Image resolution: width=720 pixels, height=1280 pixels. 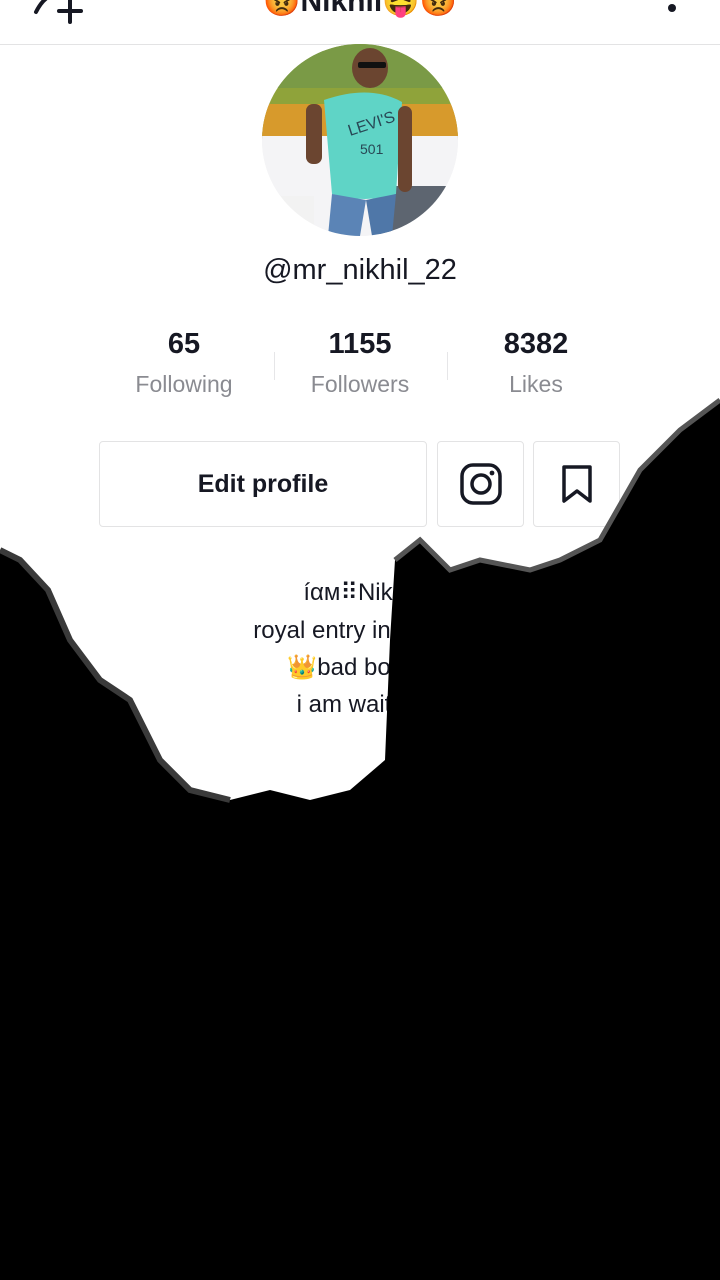 I want to click on avatar: LEVI'S 501, so click(x=360, y=140).